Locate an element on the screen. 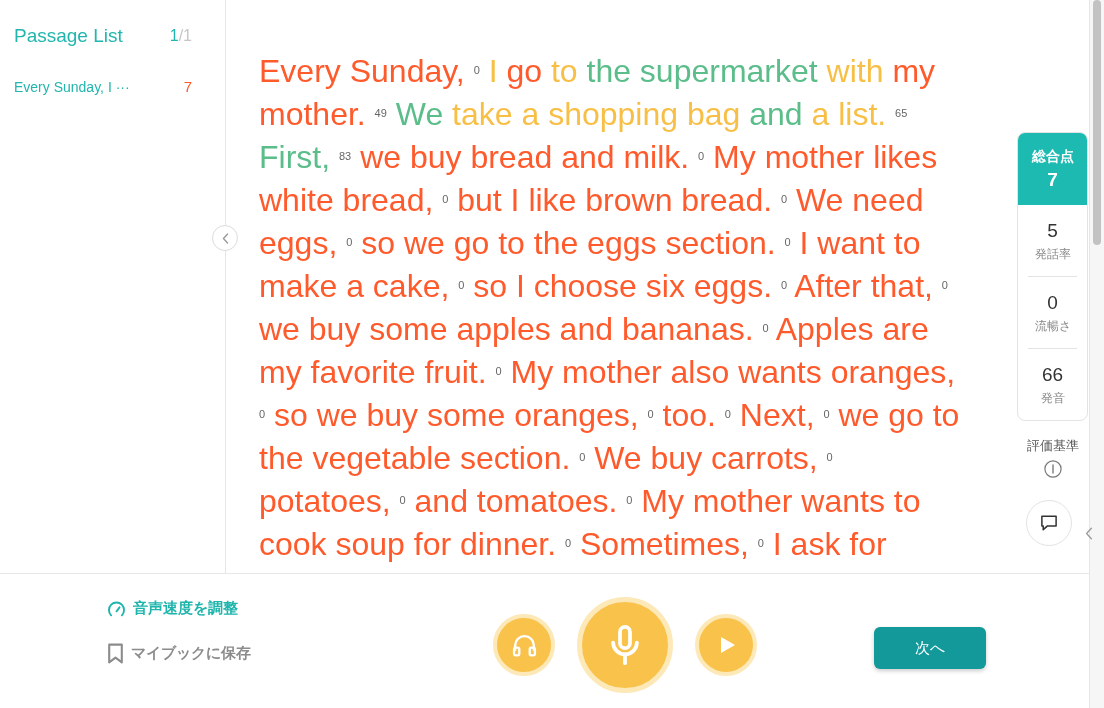 The width and height of the screenshot is (1104, 708). passage-list-item: Every Sunday, I ··· is located at coordinates (72, 87).